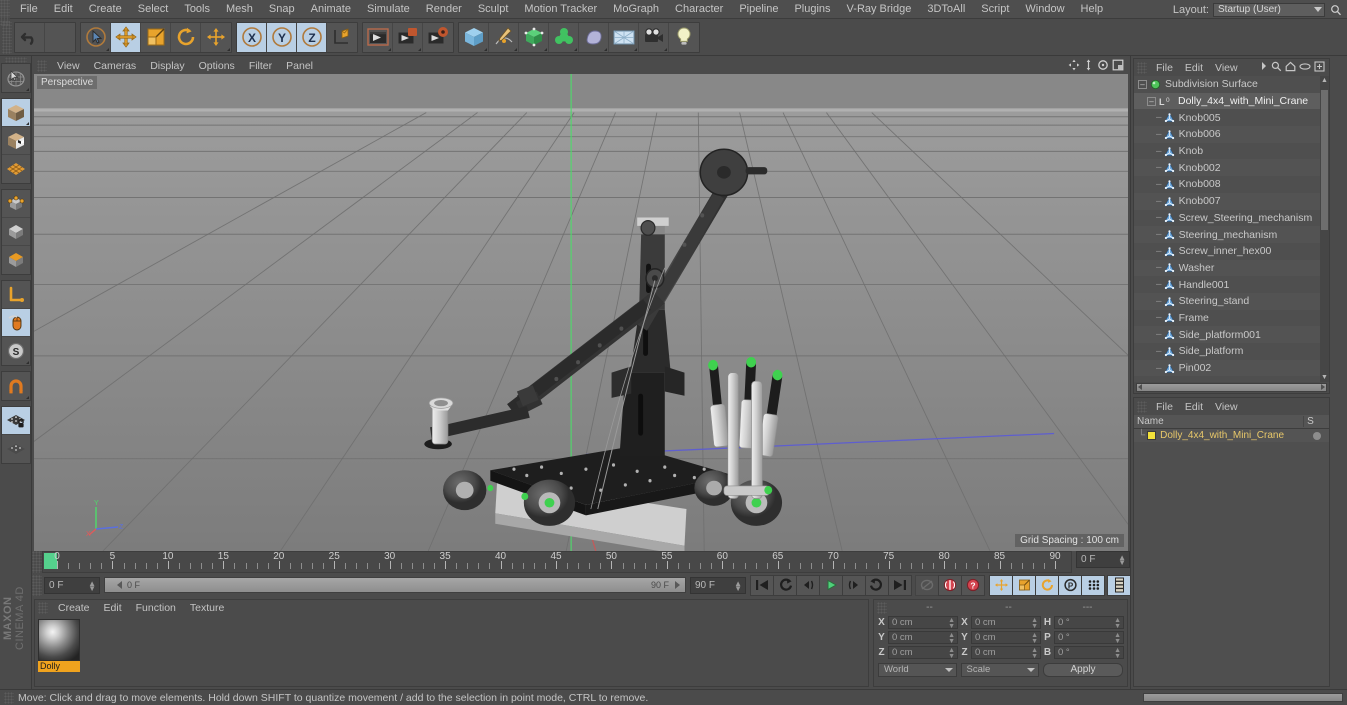 This screenshot has width=1347, height=705. What do you see at coordinates (1070, 585) in the screenshot?
I see `param-key-icon: P` at bounding box center [1070, 585].